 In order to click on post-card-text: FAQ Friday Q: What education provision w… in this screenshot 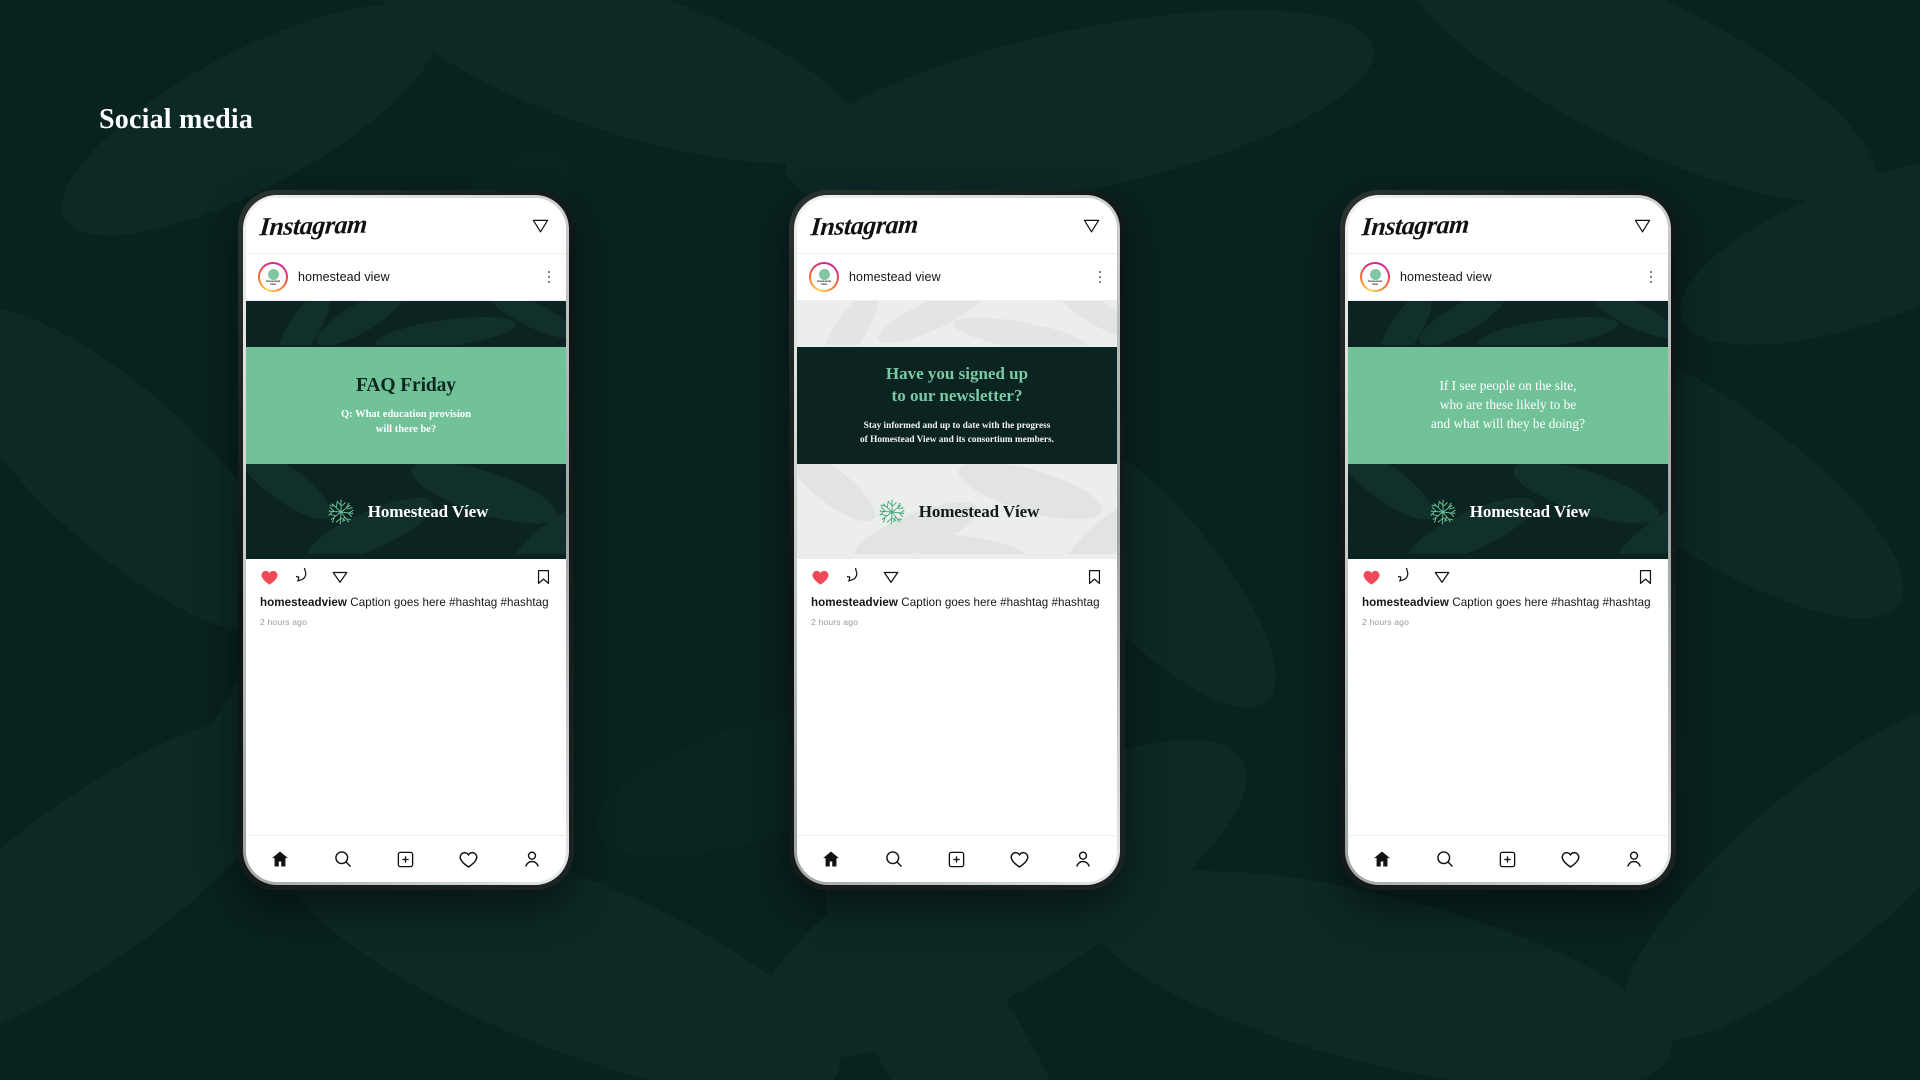, I will do `click(406, 405)`.